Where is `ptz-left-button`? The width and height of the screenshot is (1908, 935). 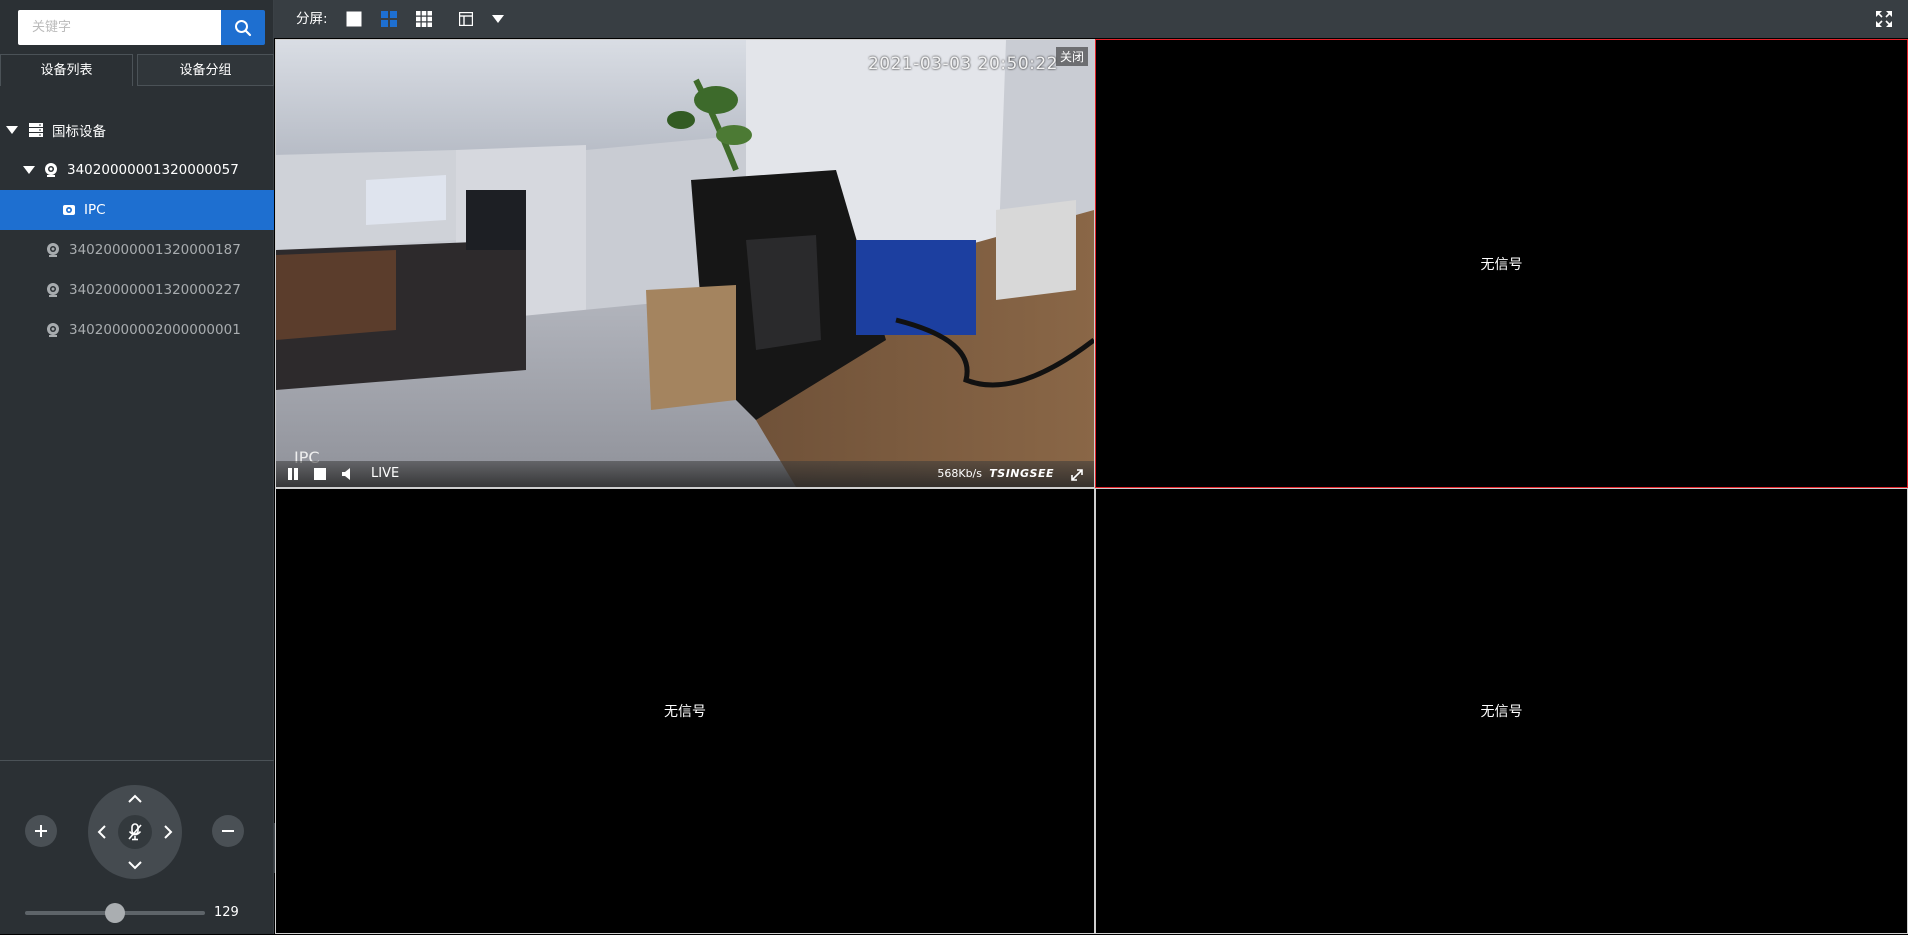
ptz-left-button is located at coordinates (102, 832).